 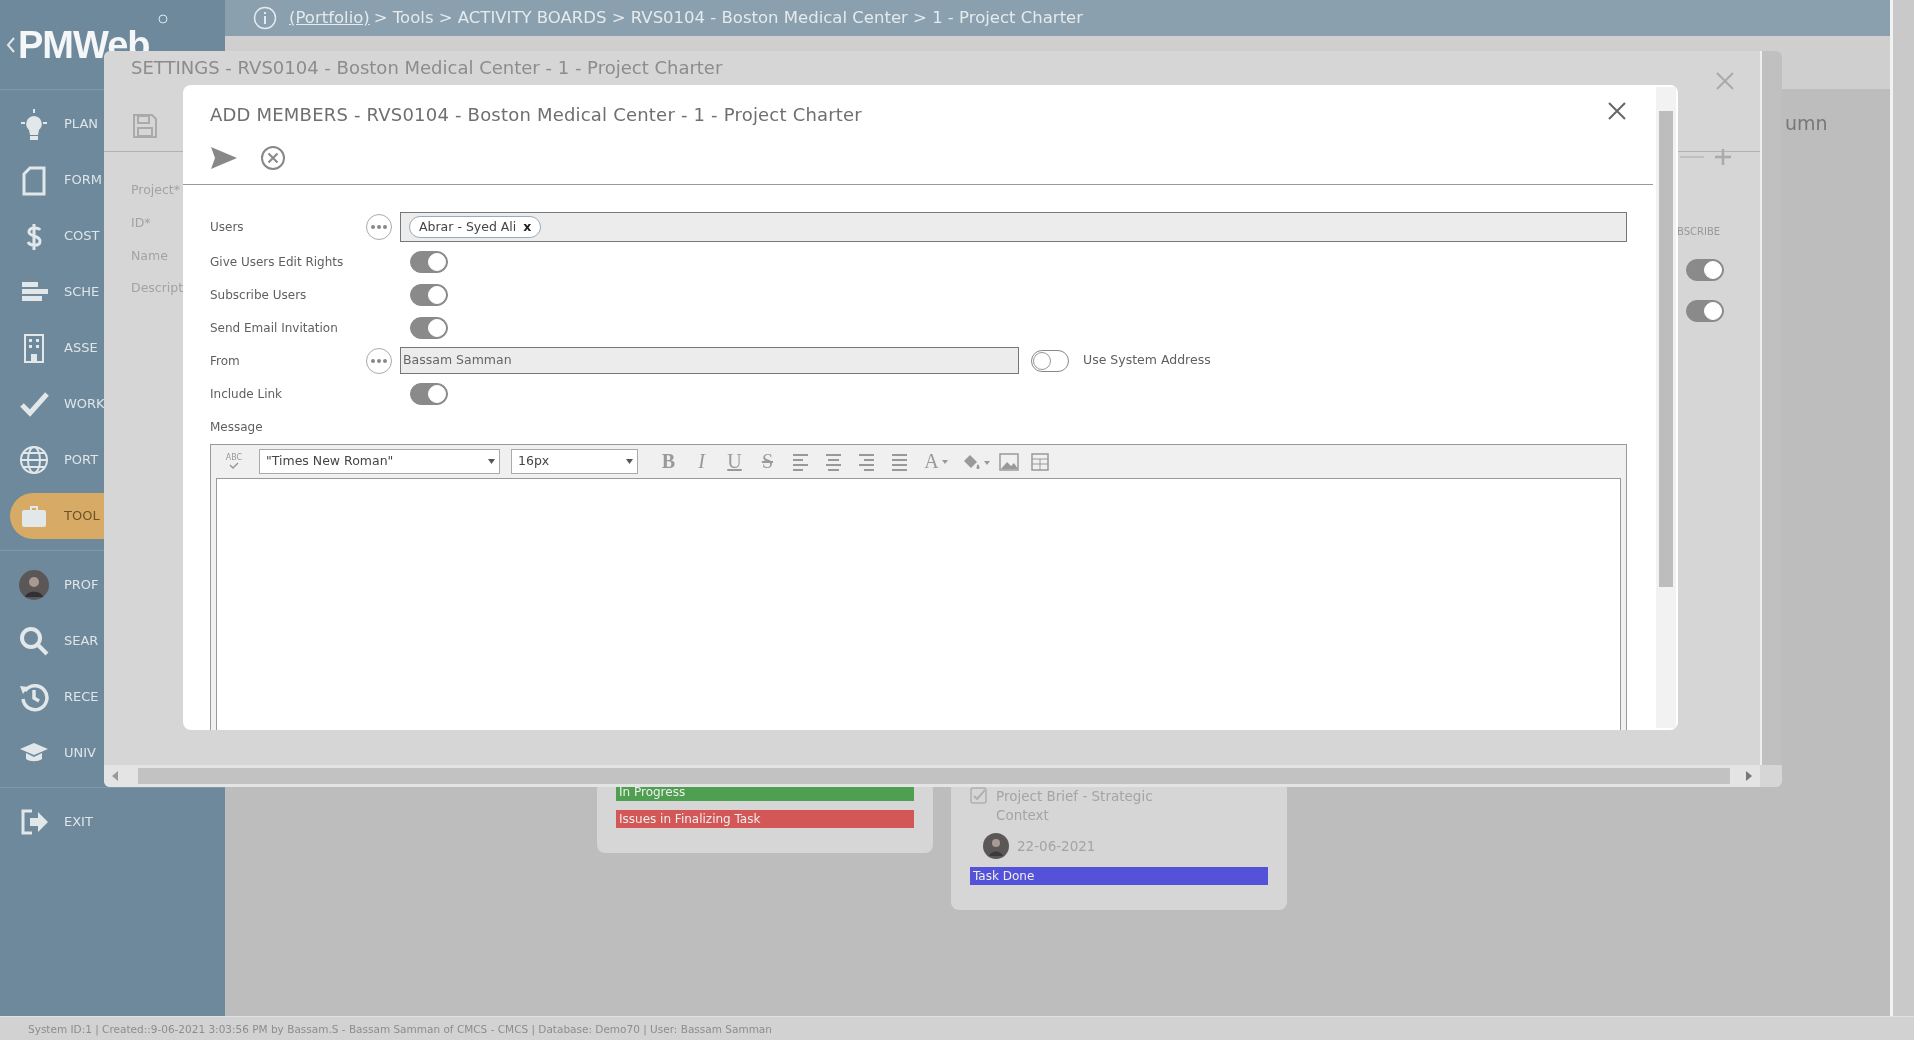 What do you see at coordinates (247, 394) in the screenshot?
I see `field-label: Include Link` at bounding box center [247, 394].